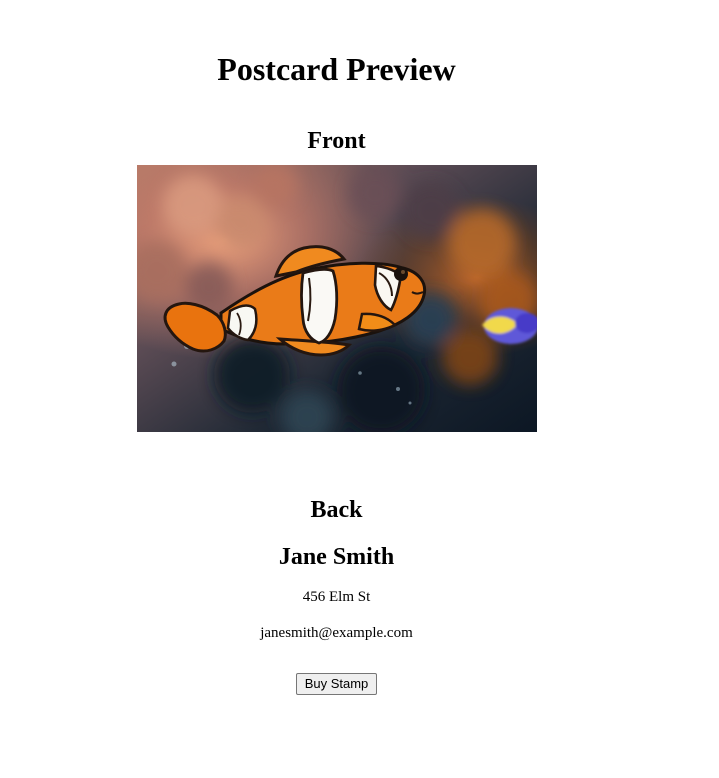 Image resolution: width=719 pixels, height=778 pixels. I want to click on page-title: Postcard Preview, so click(336, 69).